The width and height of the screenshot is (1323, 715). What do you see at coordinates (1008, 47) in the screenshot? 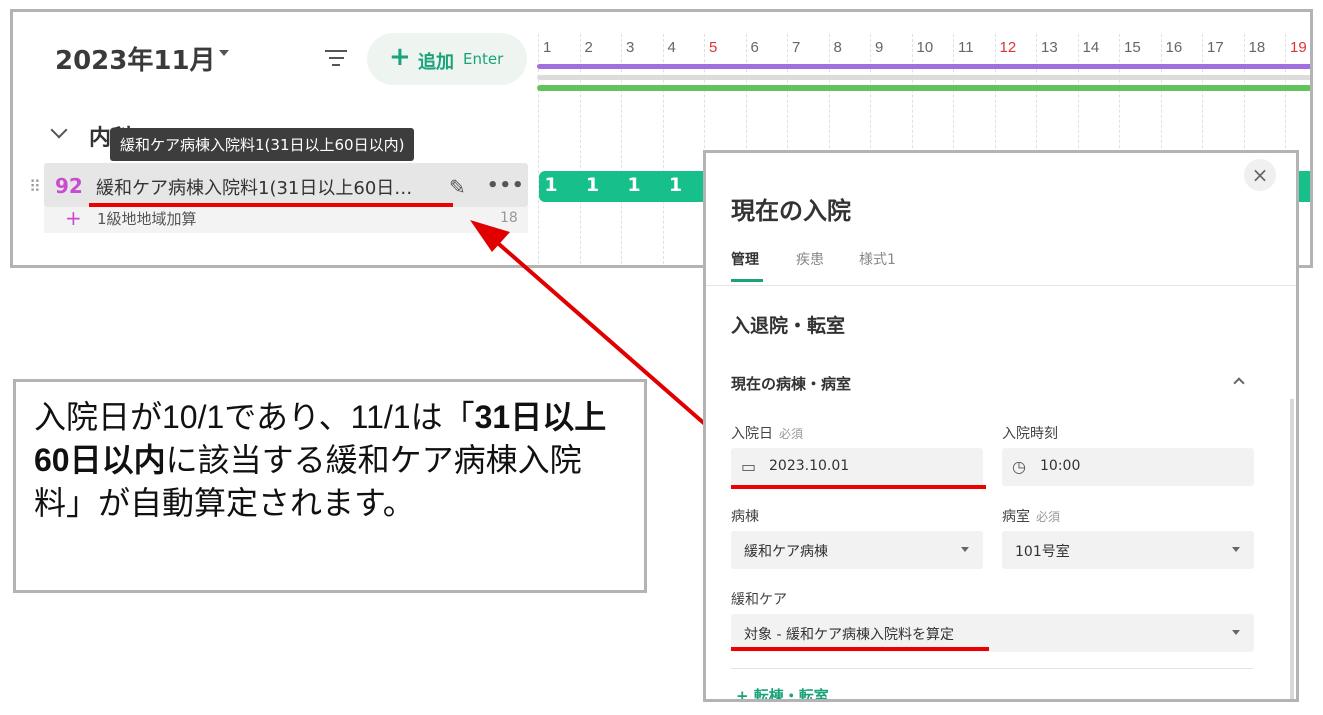
I see `day-label: 12` at bounding box center [1008, 47].